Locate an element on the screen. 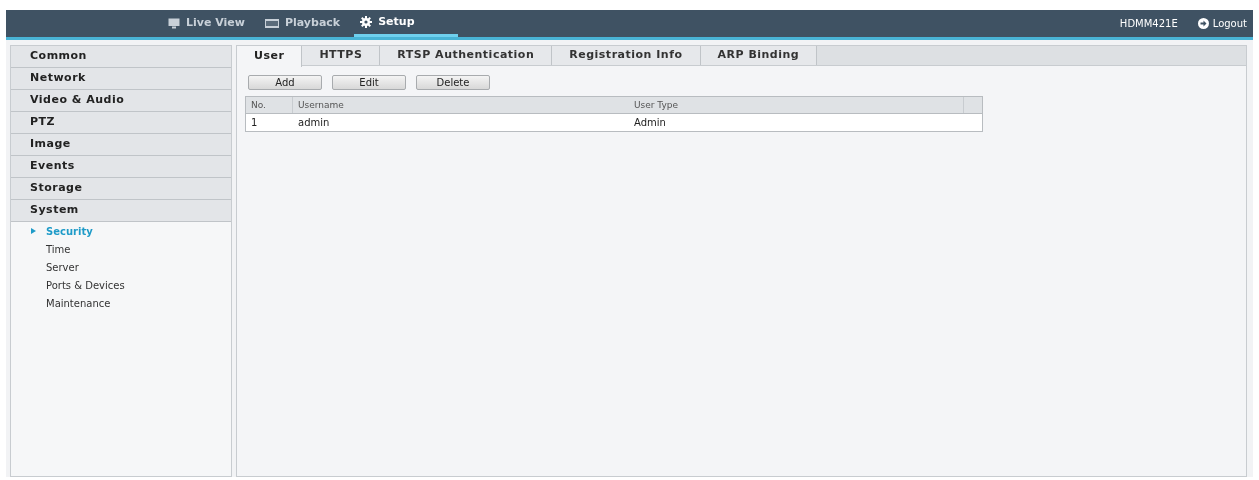 This screenshot has height=480, width=1259. sidebar-item: Network is located at coordinates (121, 79).